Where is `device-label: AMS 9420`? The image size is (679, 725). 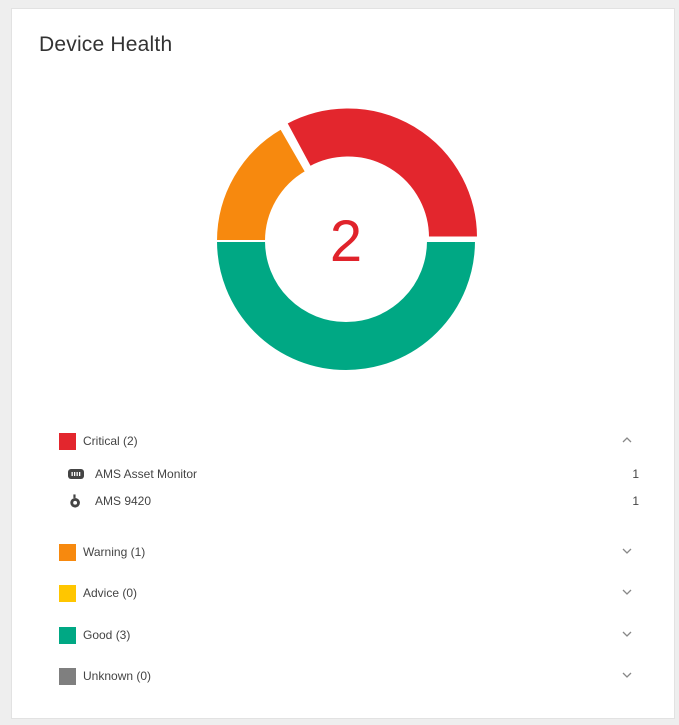 device-label: AMS 9420 is located at coordinates (123, 501).